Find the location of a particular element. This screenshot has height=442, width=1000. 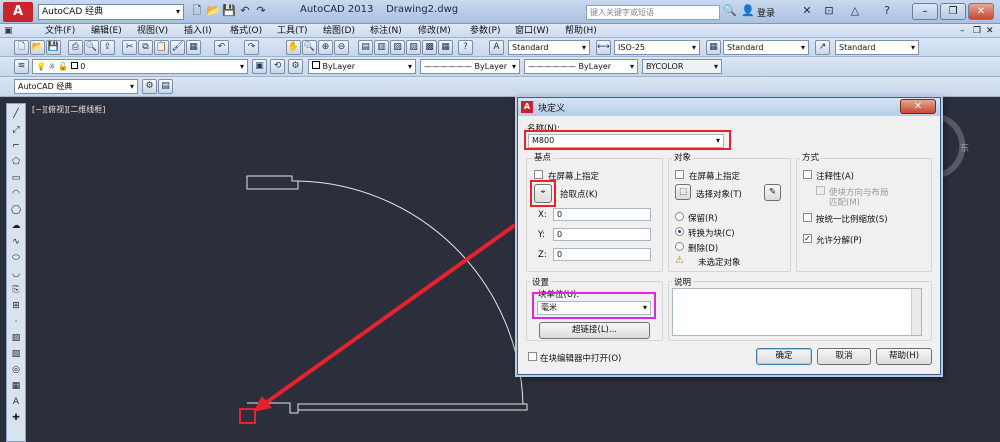

no-objects-warning: 未选定对象 is located at coordinates (719, 263).